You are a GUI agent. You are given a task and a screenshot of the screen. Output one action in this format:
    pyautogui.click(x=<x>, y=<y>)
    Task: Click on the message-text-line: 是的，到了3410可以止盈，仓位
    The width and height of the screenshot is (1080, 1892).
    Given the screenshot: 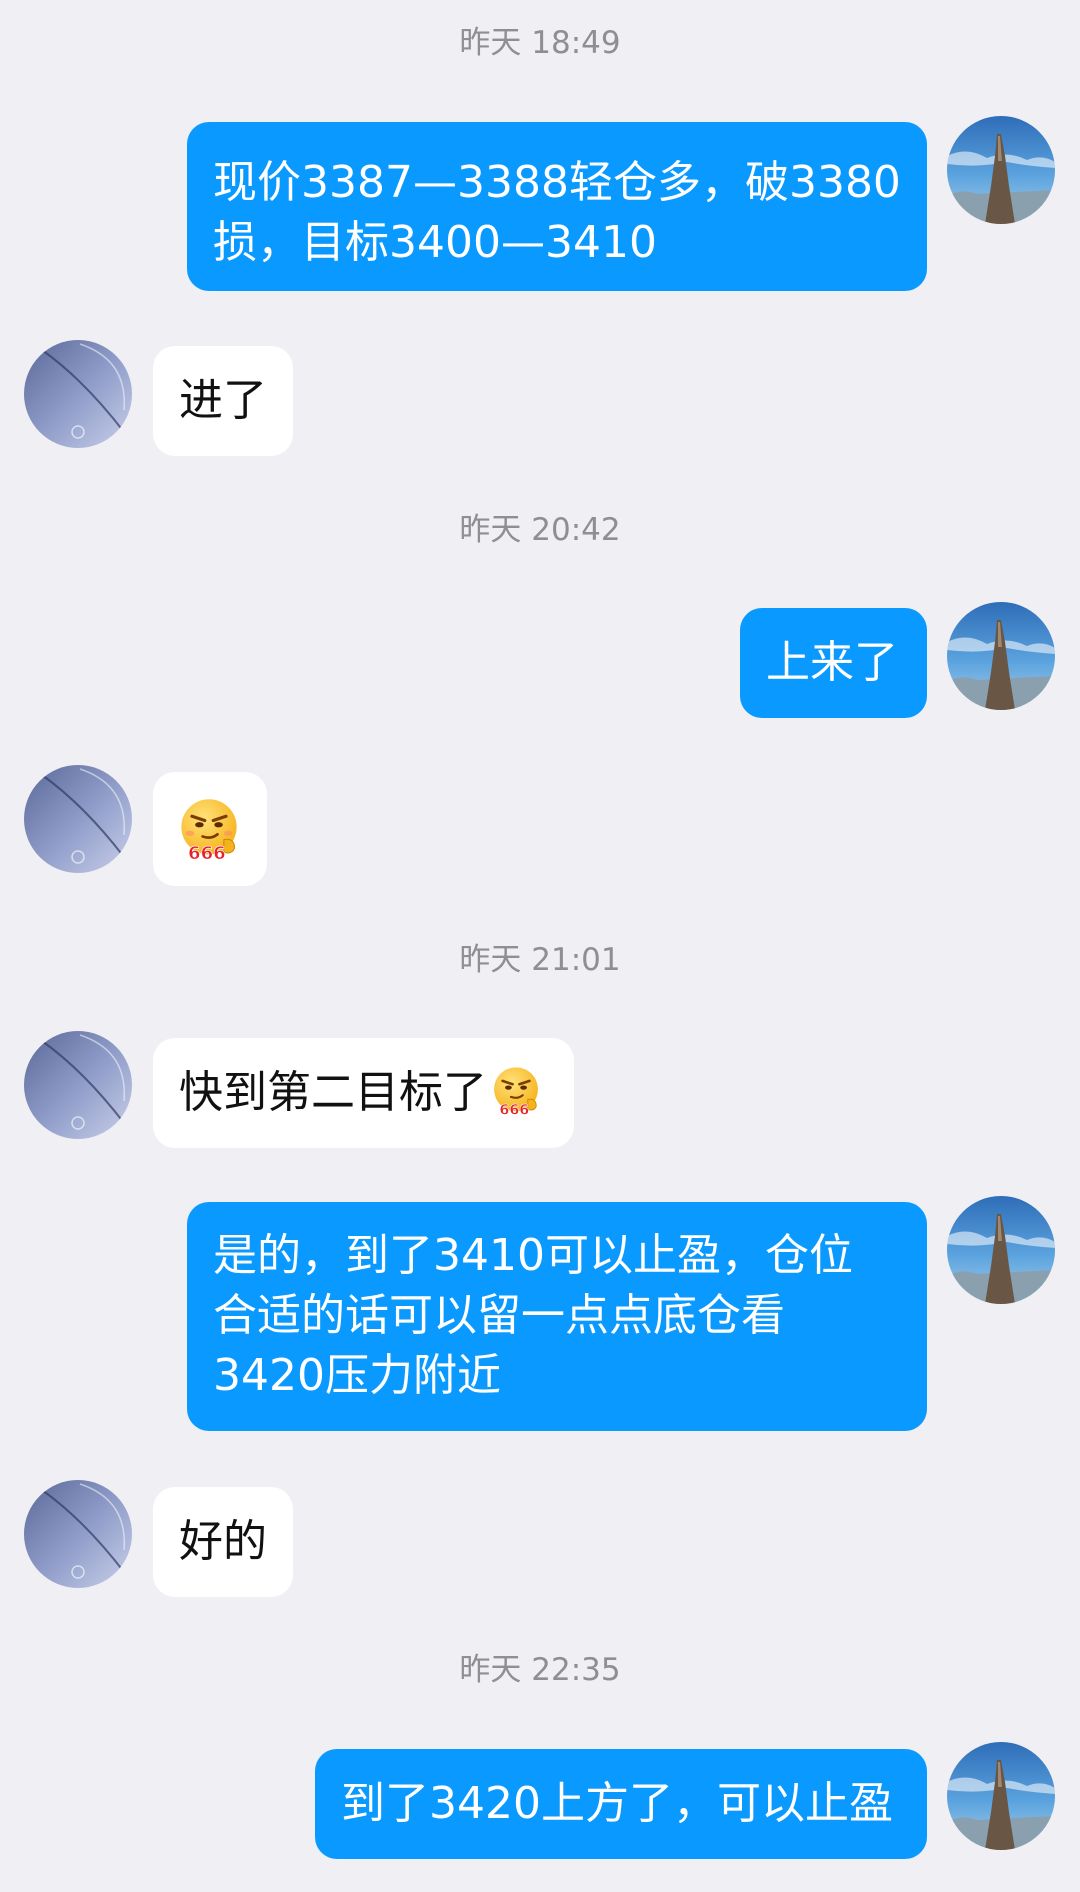 What is the action you would take?
    pyautogui.click(x=533, y=1255)
    